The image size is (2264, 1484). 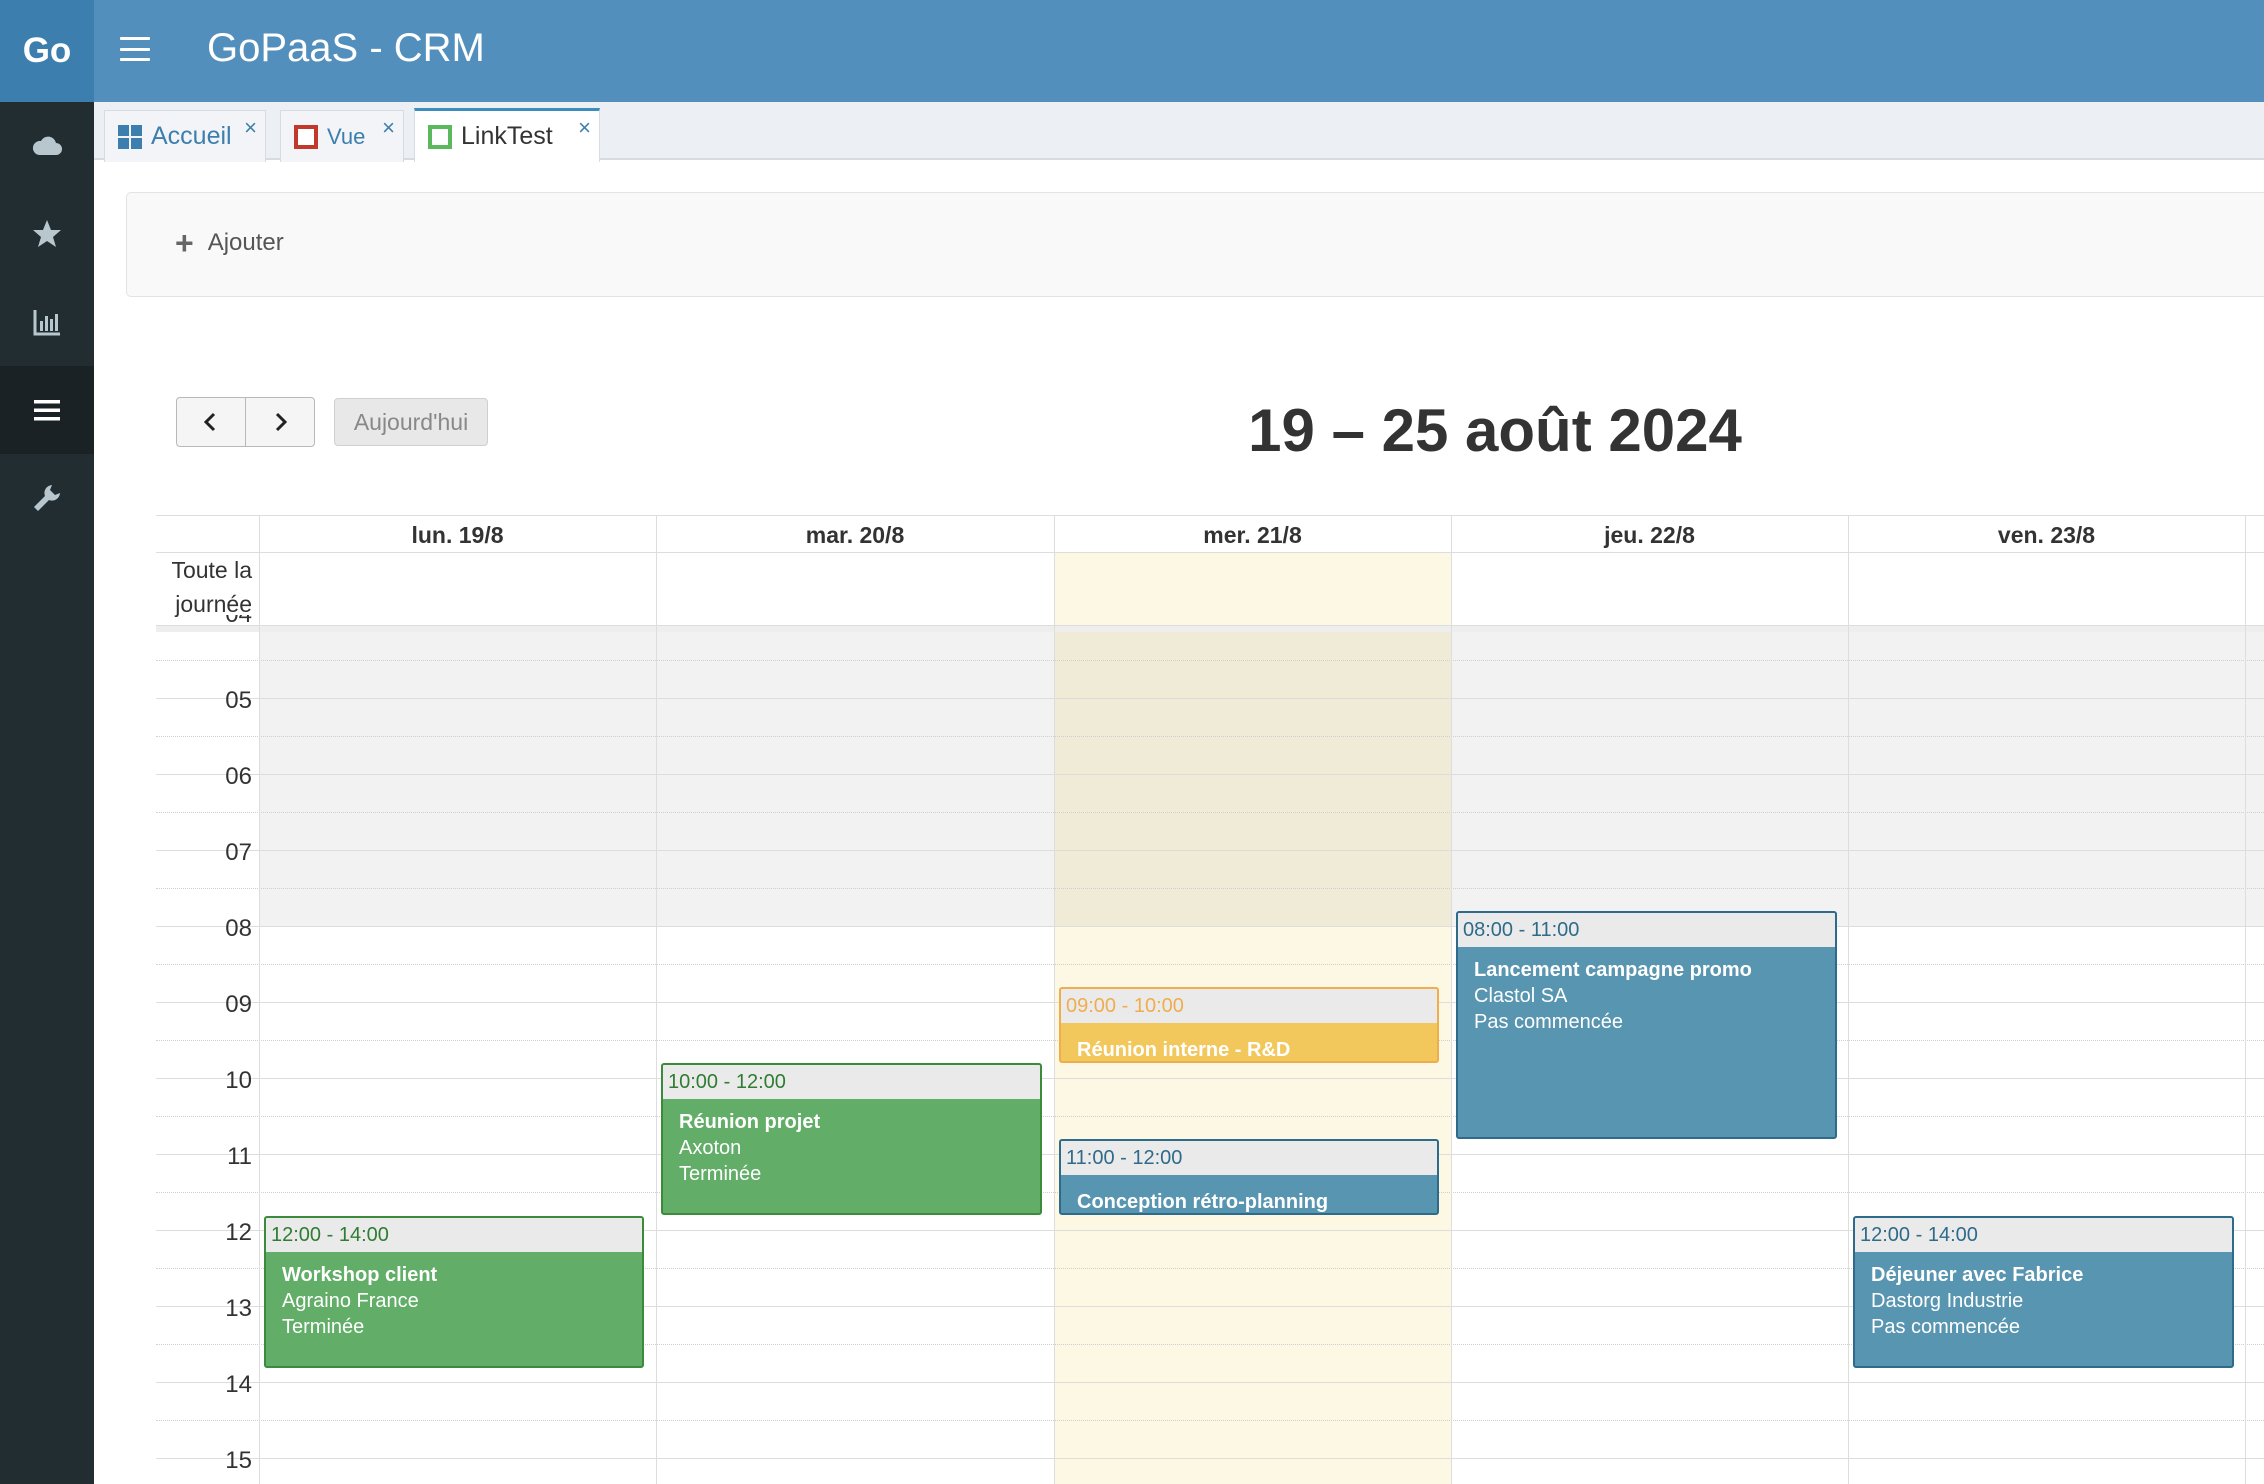 I want to click on tab-linktest: LinkTest ×, so click(x=507, y=135).